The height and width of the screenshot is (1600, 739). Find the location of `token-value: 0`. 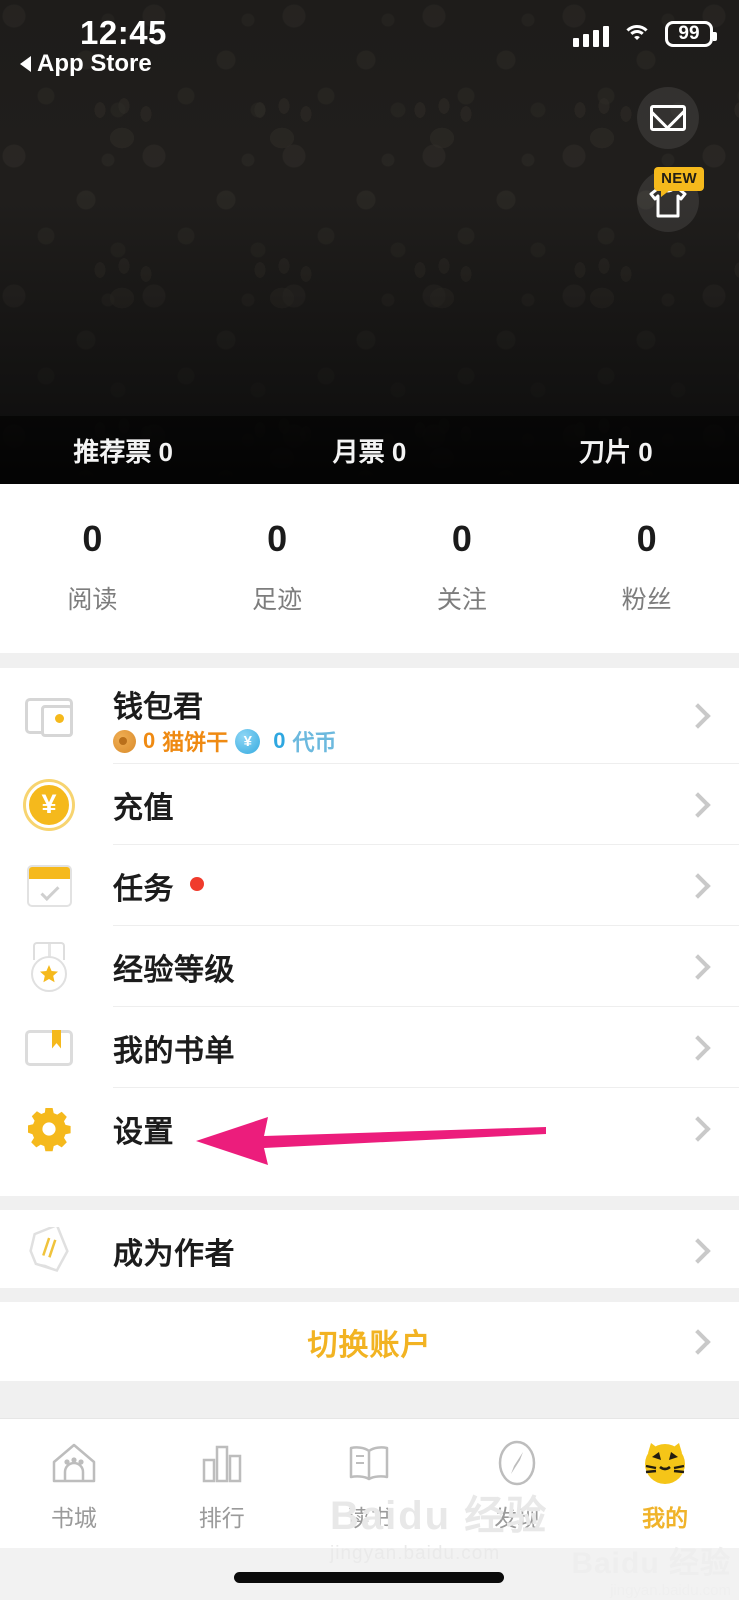

token-value: 0 is located at coordinates (279, 740).